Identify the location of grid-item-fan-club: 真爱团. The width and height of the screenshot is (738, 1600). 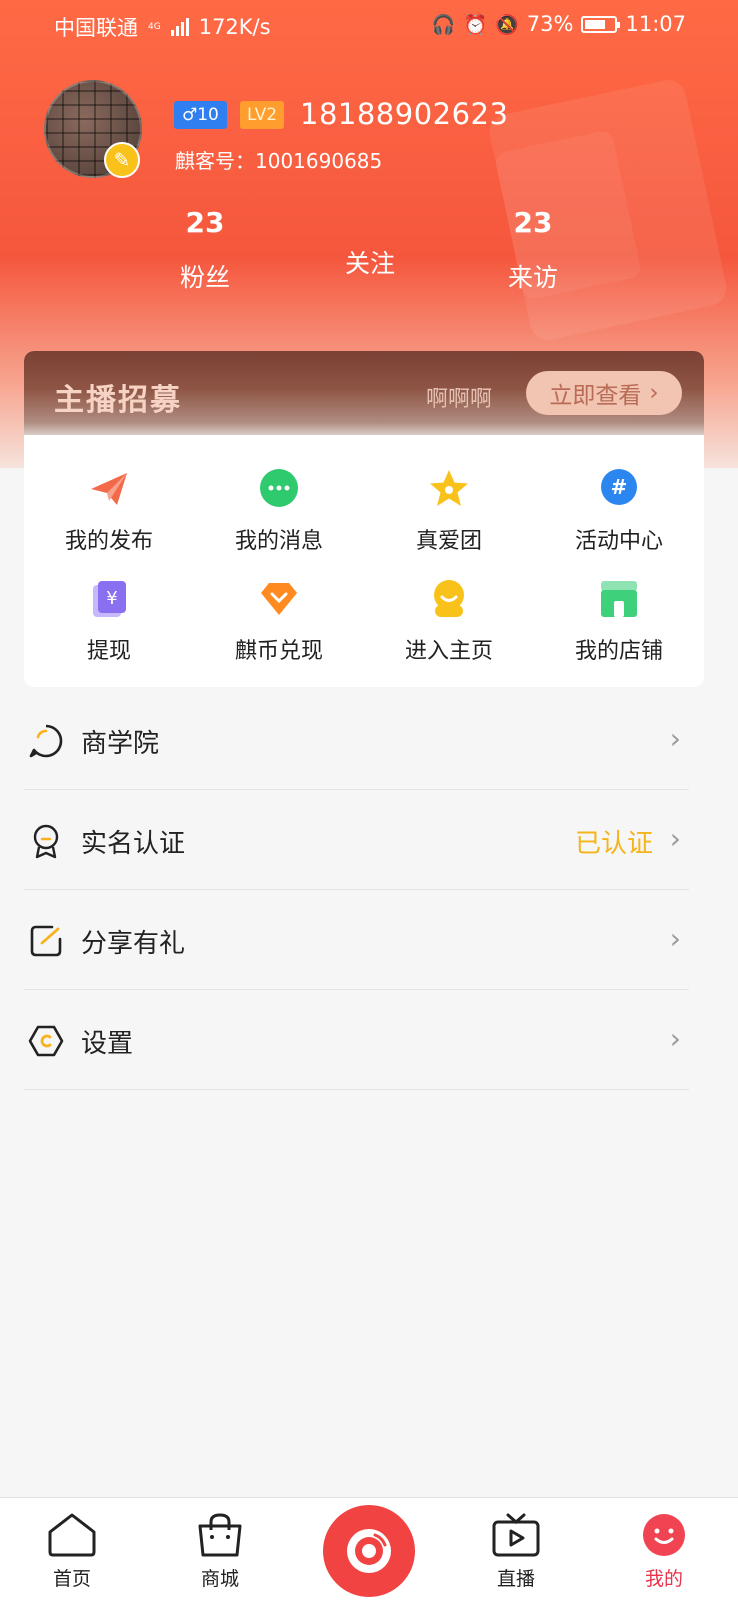
(449, 511).